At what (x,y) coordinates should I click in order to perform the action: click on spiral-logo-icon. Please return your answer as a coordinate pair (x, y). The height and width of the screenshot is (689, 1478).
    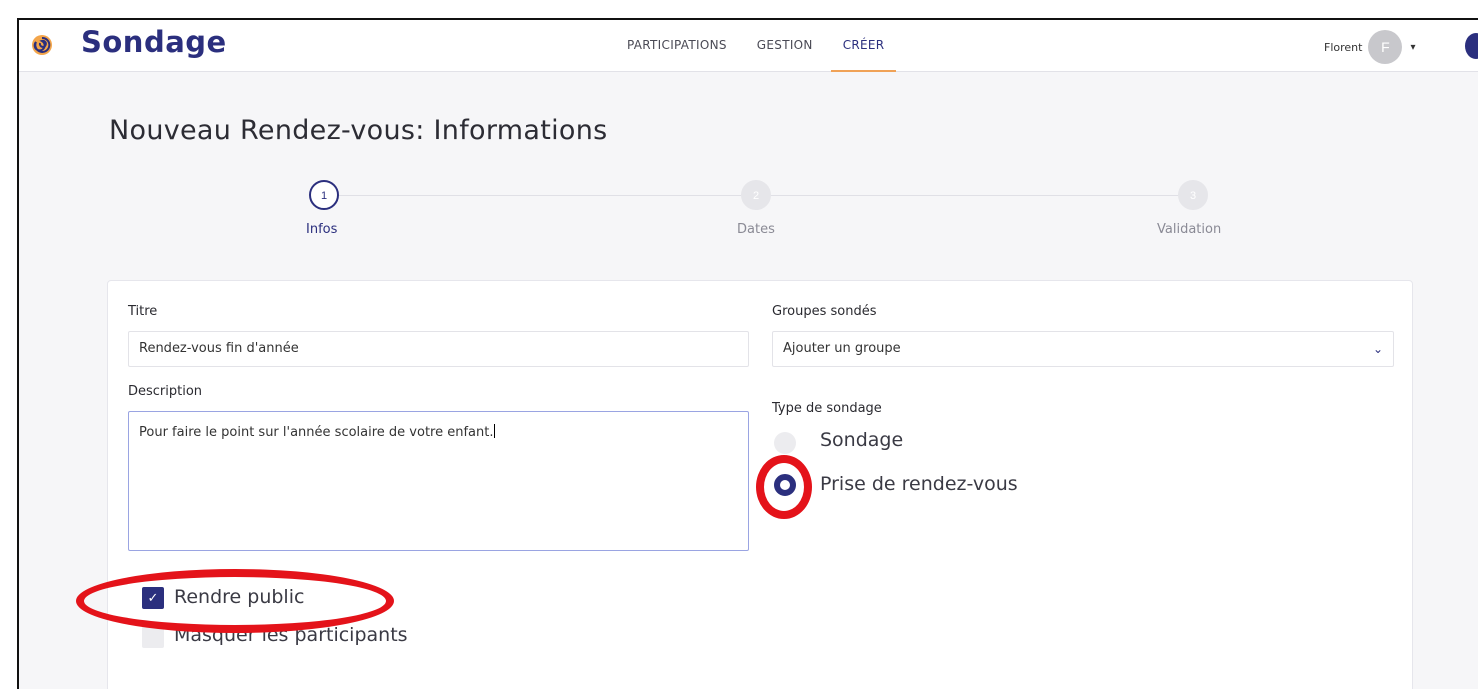
    Looking at the image, I should click on (42, 45).